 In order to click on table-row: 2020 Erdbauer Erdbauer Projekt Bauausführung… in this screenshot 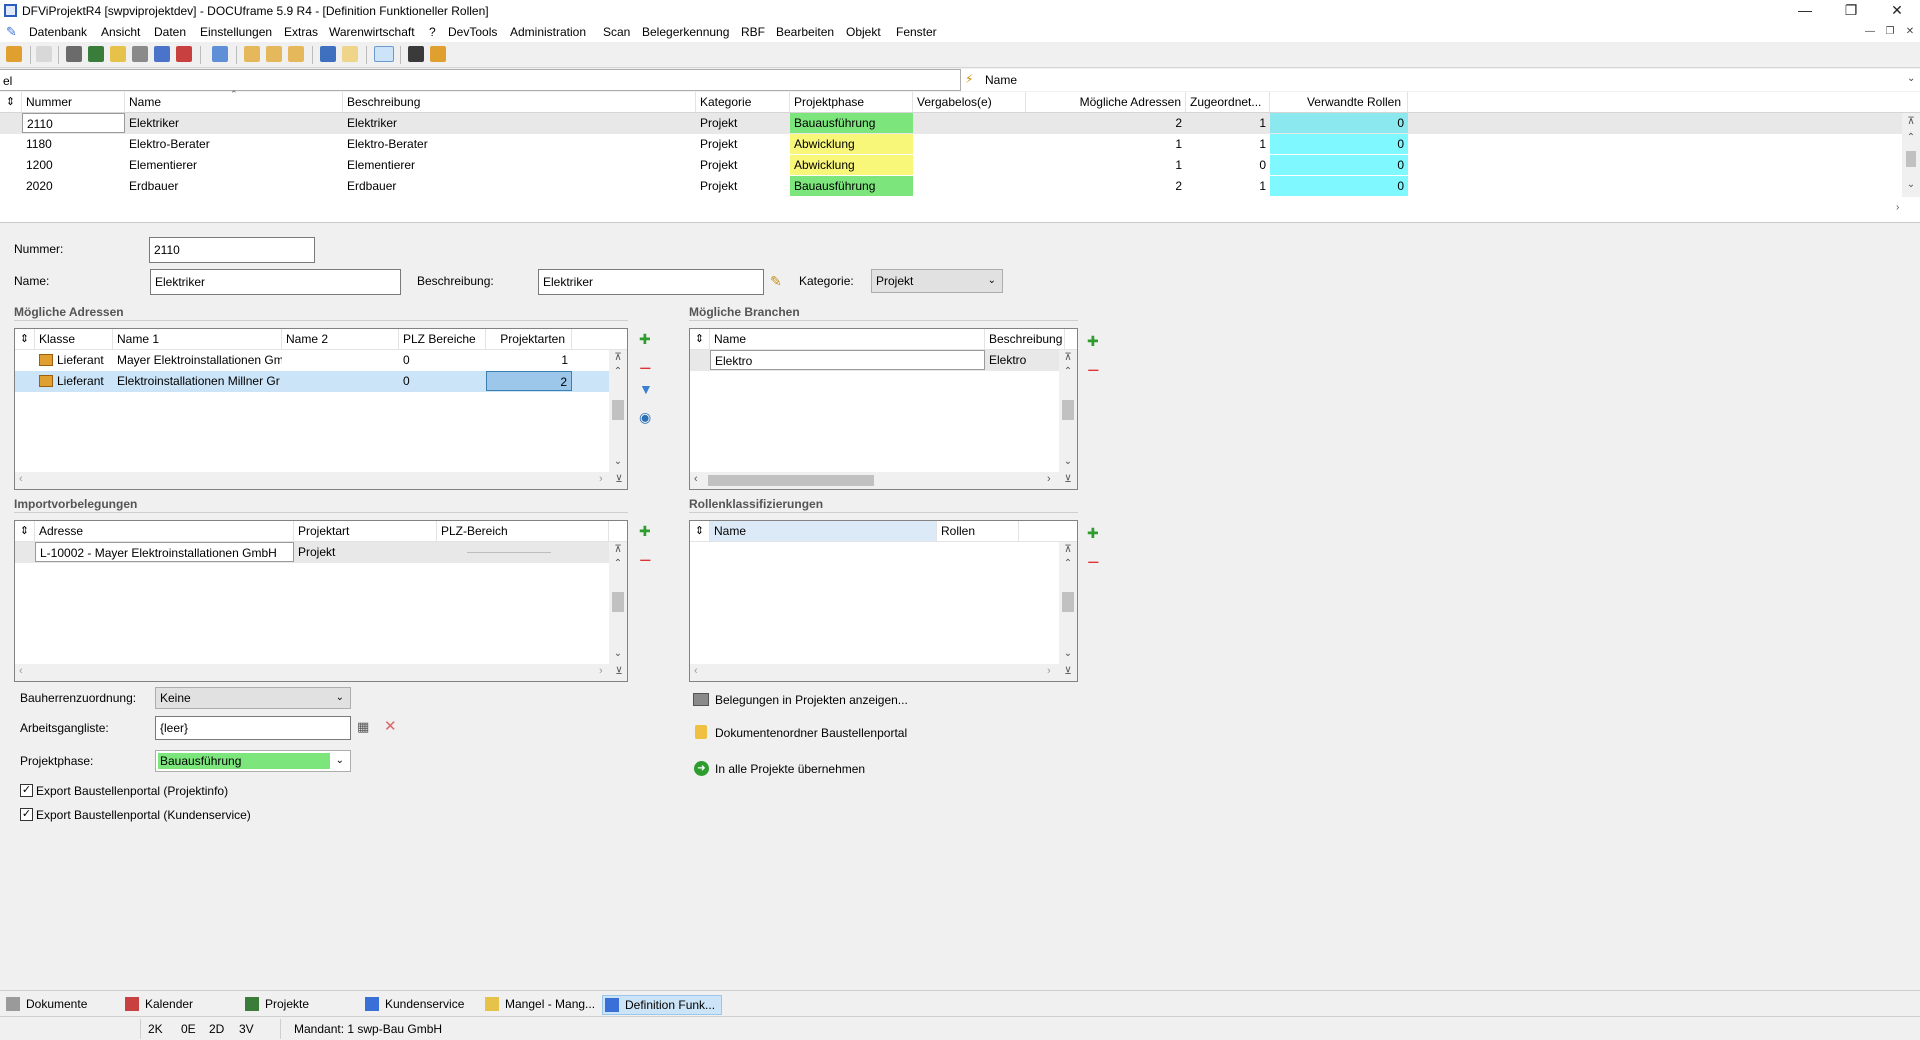, I will do `click(951, 186)`.